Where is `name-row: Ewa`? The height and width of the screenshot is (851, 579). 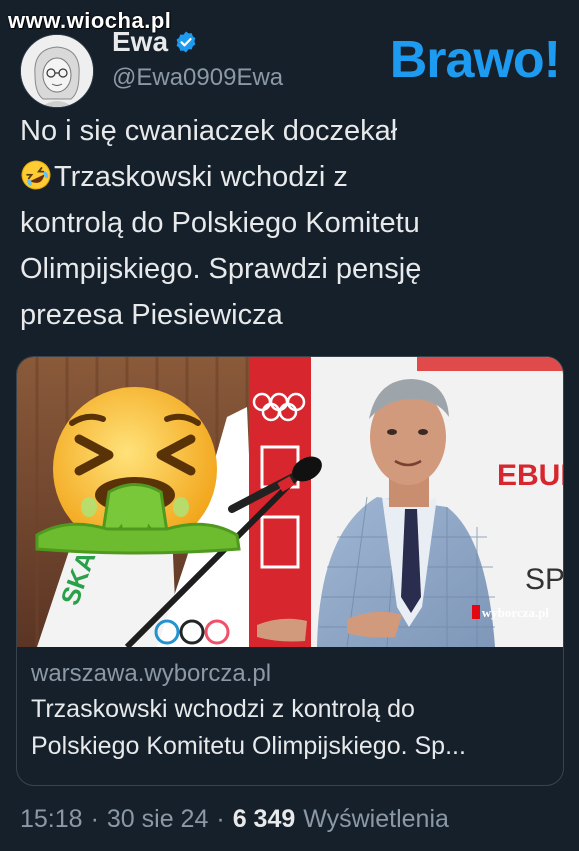 name-row: Ewa is located at coordinates (155, 42).